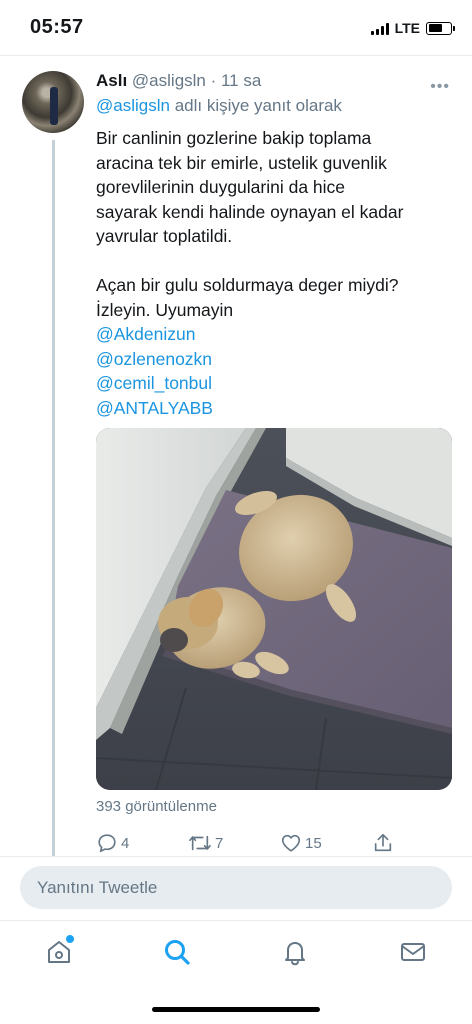 The width and height of the screenshot is (472, 1024). Describe the element at coordinates (53, 102) in the screenshot. I see `avatar` at that location.